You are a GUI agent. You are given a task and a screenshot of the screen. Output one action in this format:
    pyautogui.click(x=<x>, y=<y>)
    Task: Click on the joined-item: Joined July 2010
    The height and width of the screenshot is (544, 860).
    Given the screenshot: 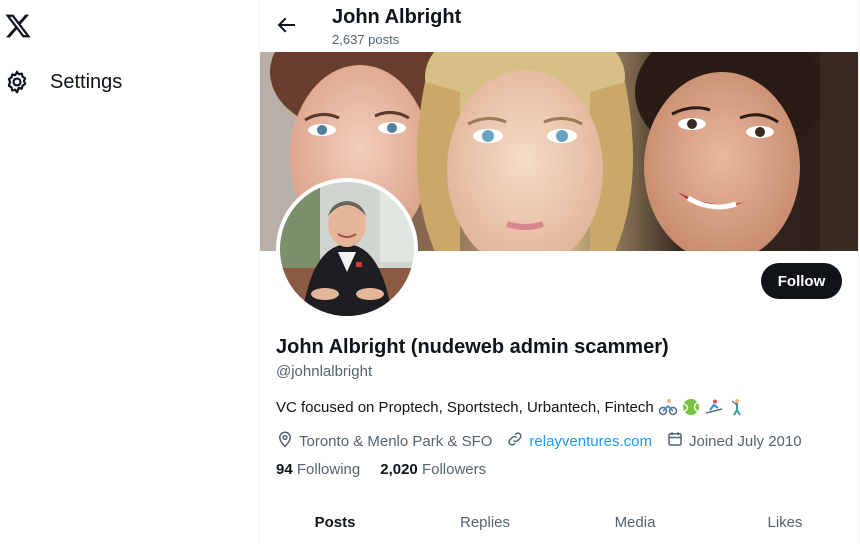 What is the action you would take?
    pyautogui.click(x=734, y=441)
    